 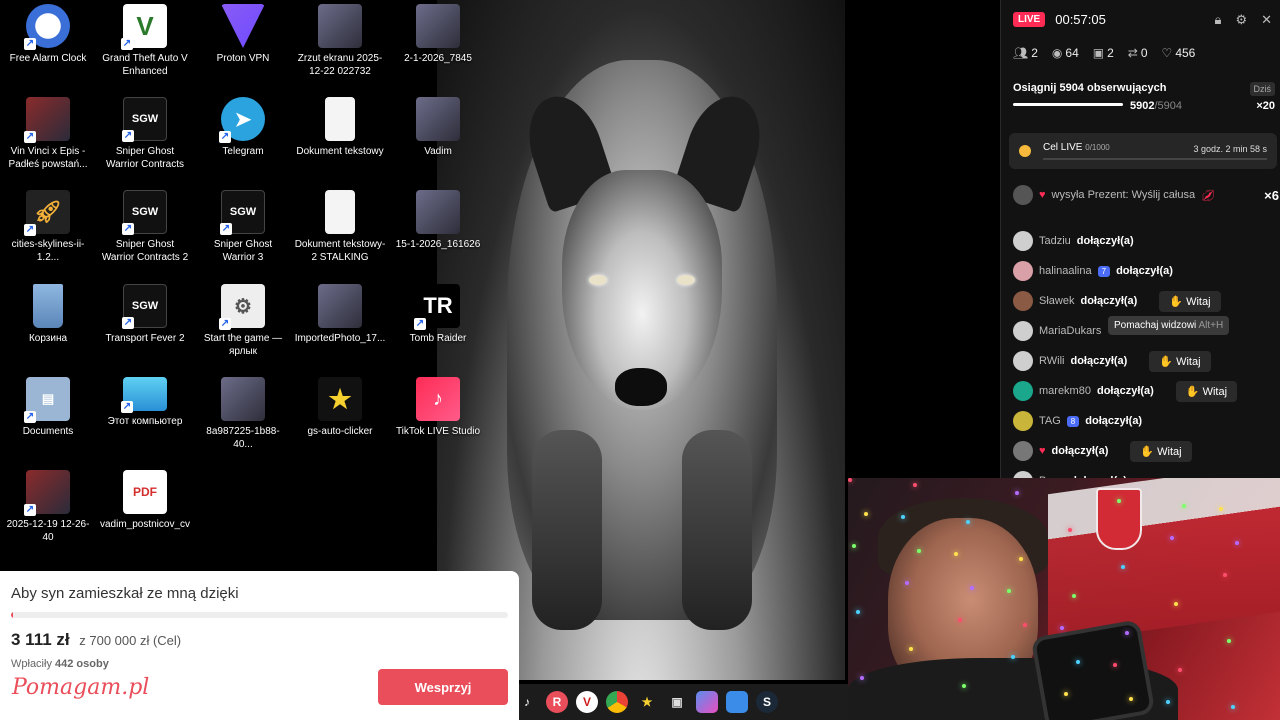 What do you see at coordinates (527, 702) in the screenshot?
I see `tiktok-taskbar-icon: ♪` at bounding box center [527, 702].